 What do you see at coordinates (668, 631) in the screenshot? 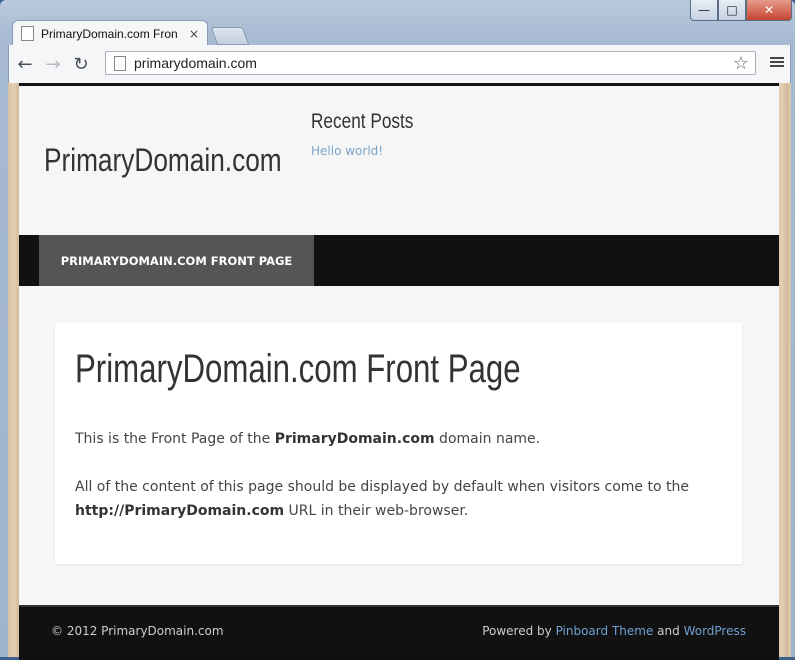
I see `text: and` at bounding box center [668, 631].